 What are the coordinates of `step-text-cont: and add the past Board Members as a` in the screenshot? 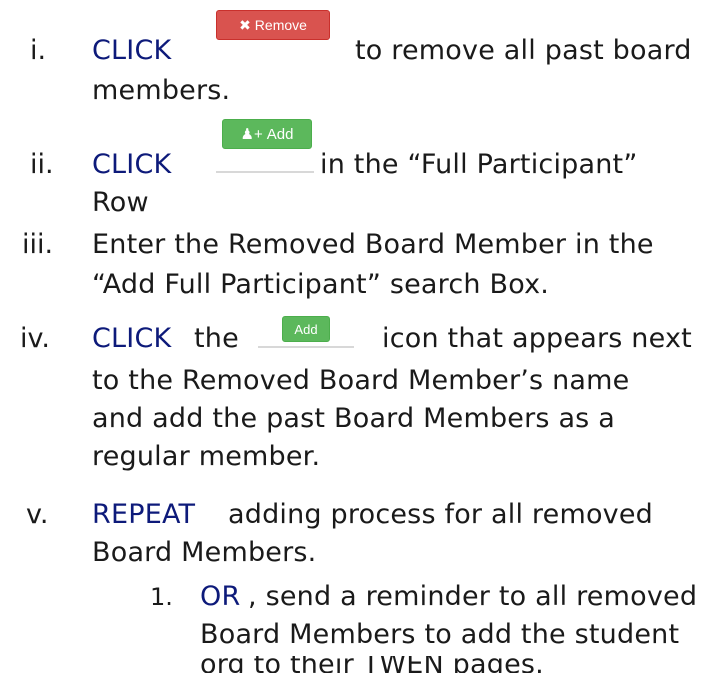 It's located at (353, 418).